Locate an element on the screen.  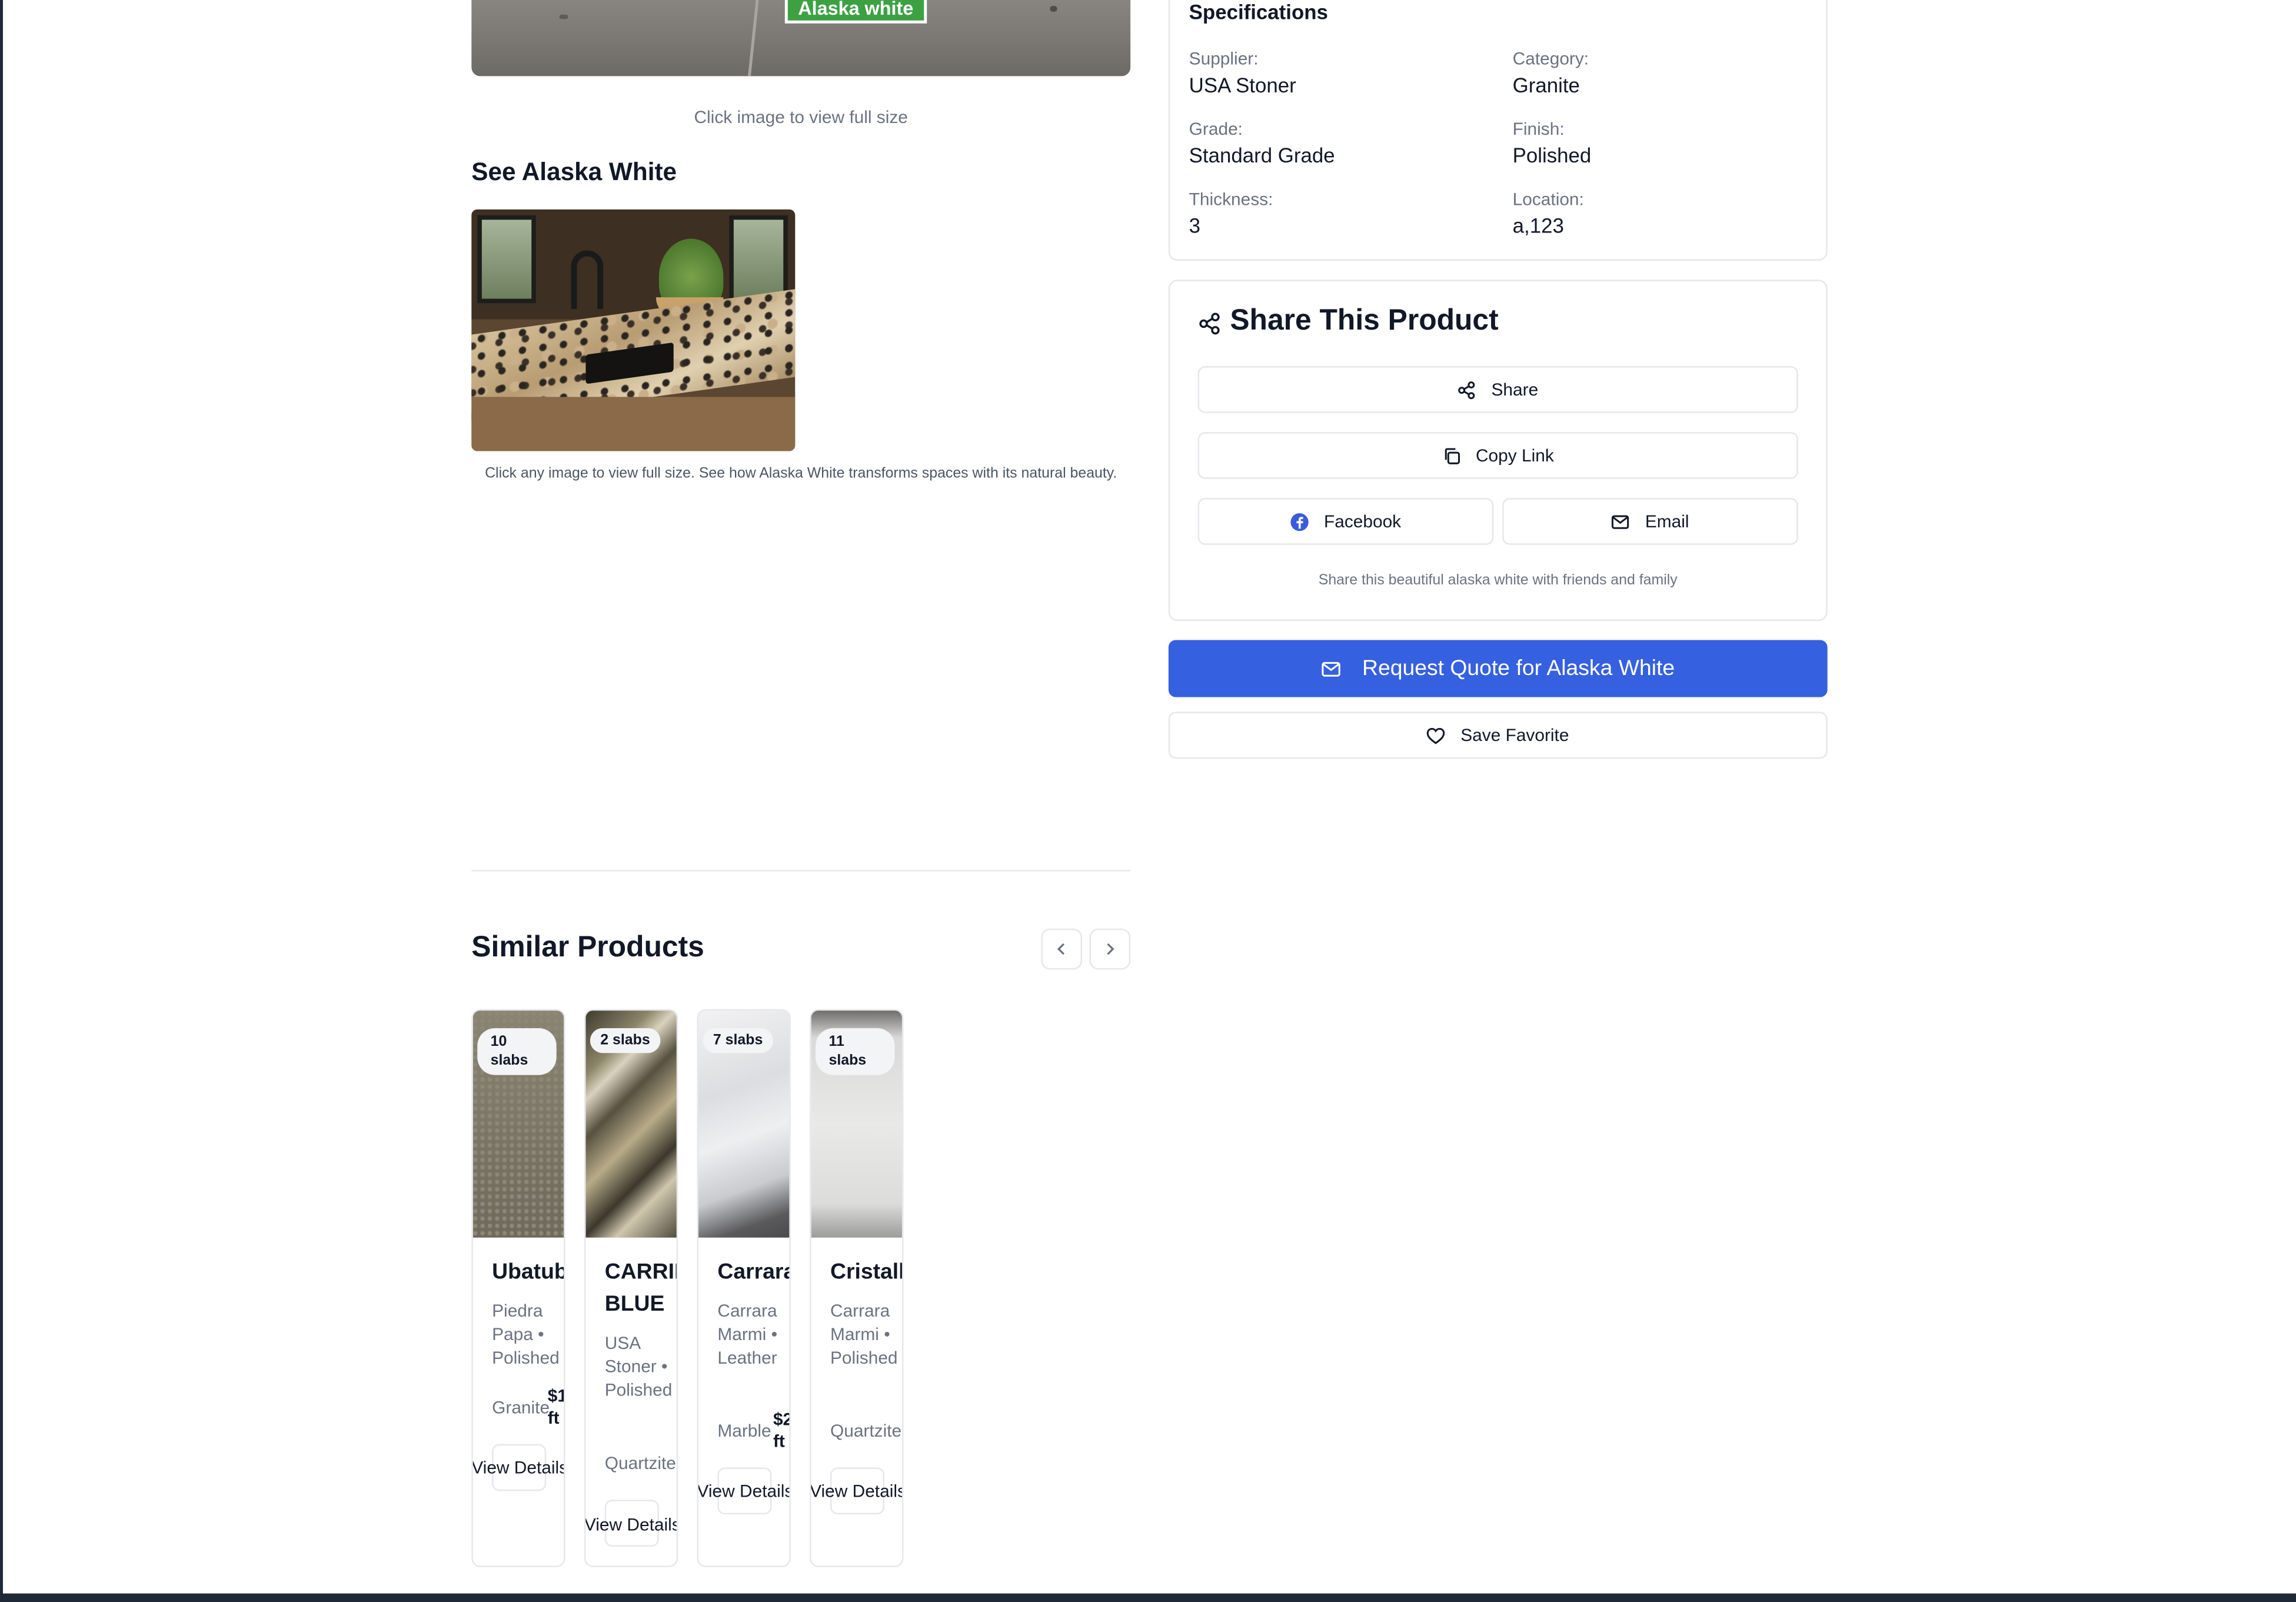
share-title: Share This Product is located at coordinates (1364, 320).